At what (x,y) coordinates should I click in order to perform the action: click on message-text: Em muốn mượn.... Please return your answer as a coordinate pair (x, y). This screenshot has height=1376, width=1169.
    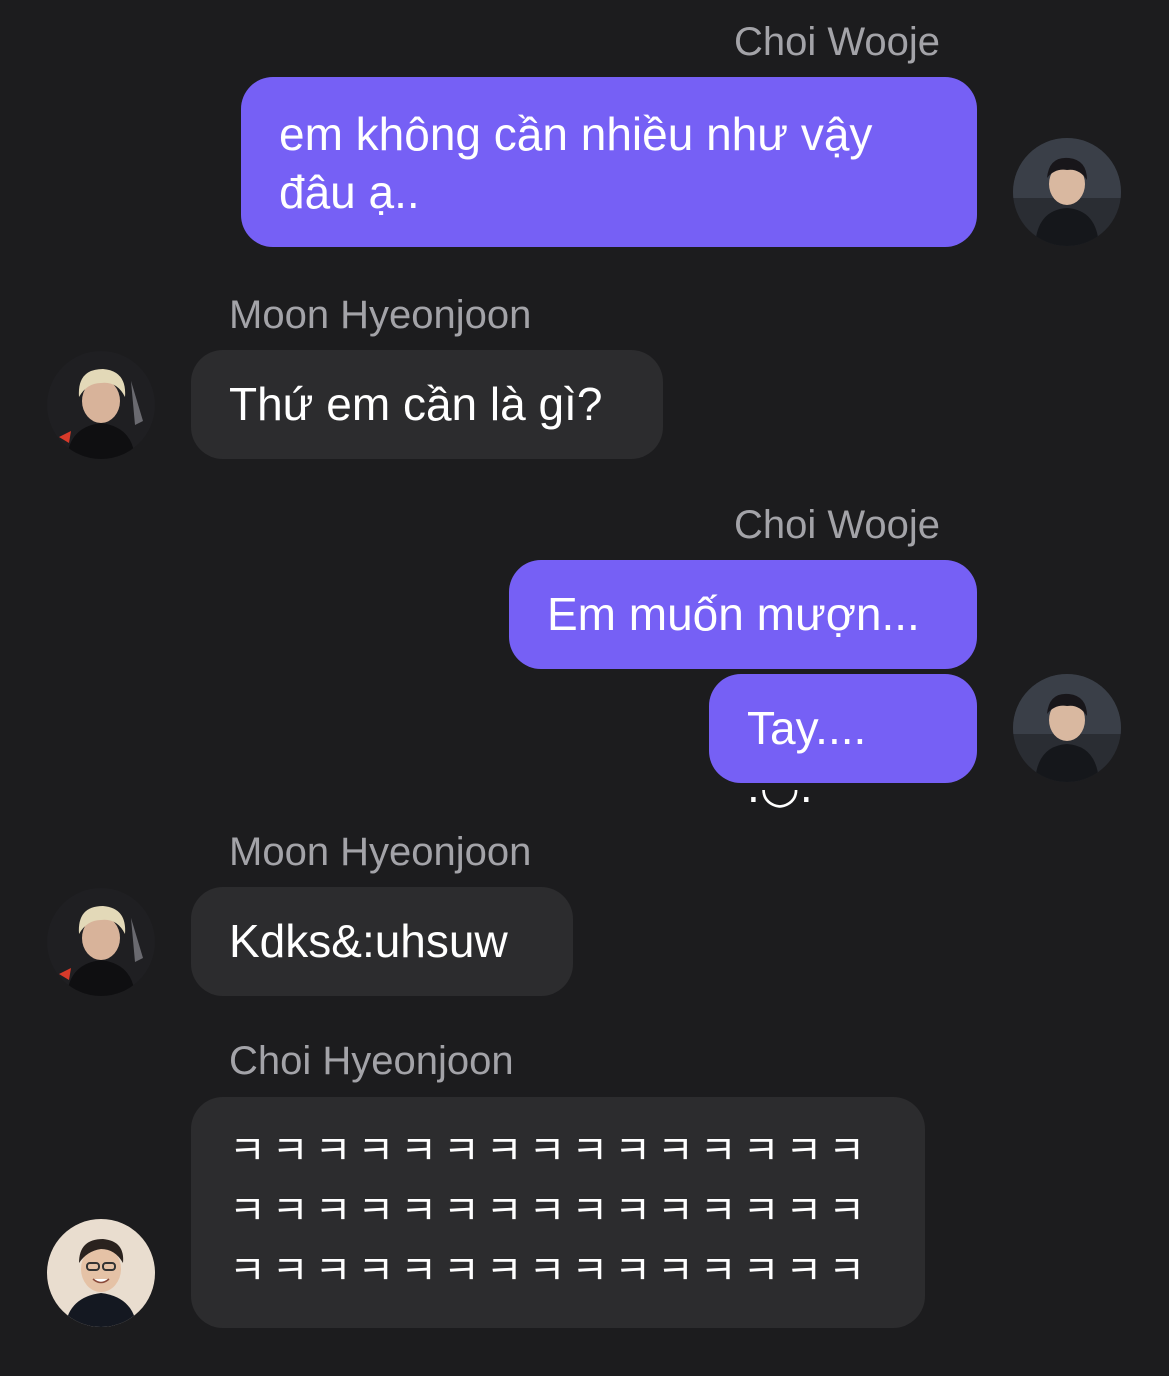
    Looking at the image, I should click on (733, 614).